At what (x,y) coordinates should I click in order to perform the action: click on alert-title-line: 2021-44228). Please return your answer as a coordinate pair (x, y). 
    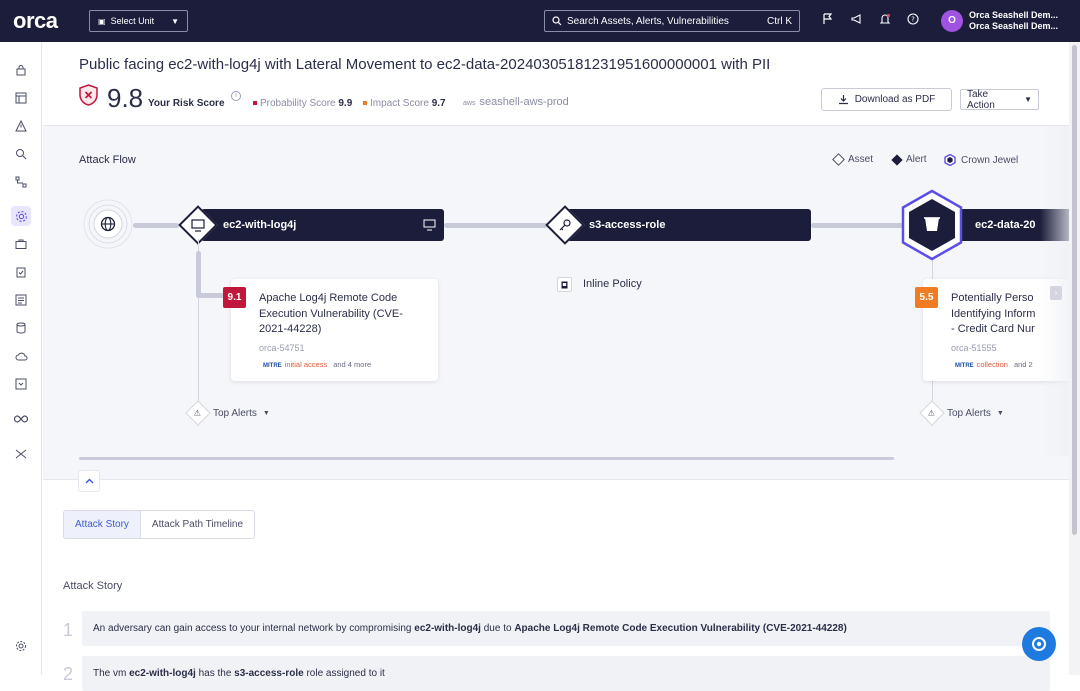
    Looking at the image, I should click on (290, 329).